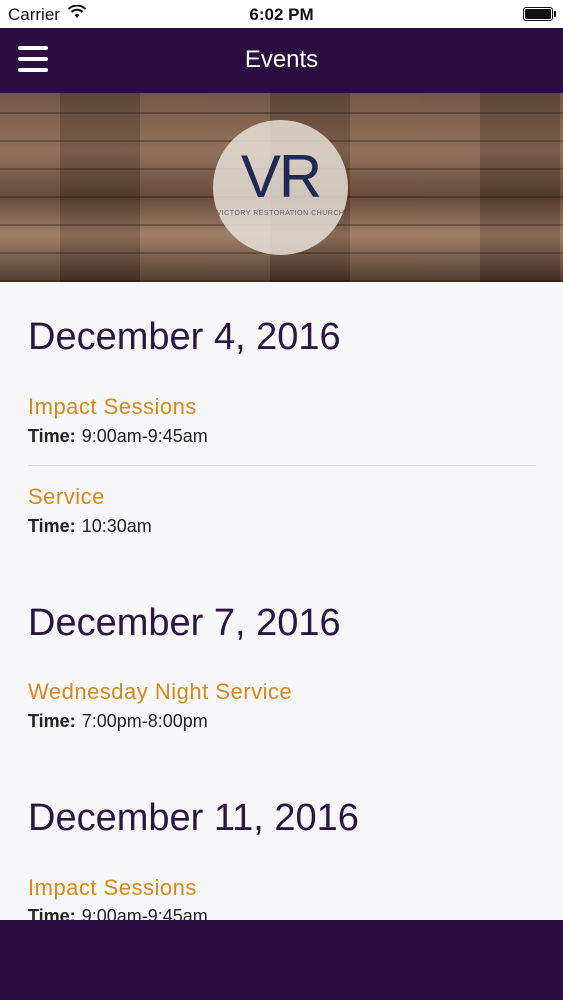 This screenshot has width=563, height=1000. Describe the element at coordinates (281, 176) in the screenshot. I see `logo-mark: VR` at that location.